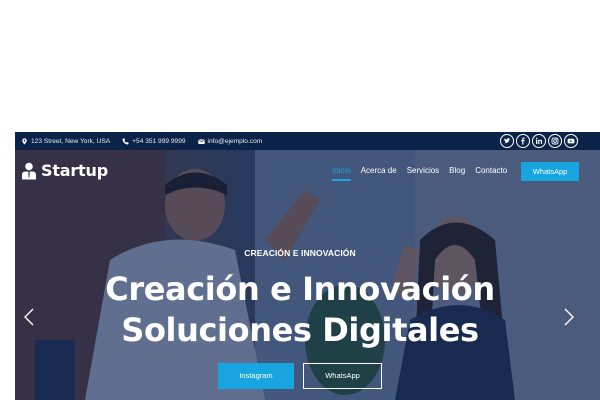  What do you see at coordinates (125, 141) in the screenshot?
I see `phone-icon` at bounding box center [125, 141].